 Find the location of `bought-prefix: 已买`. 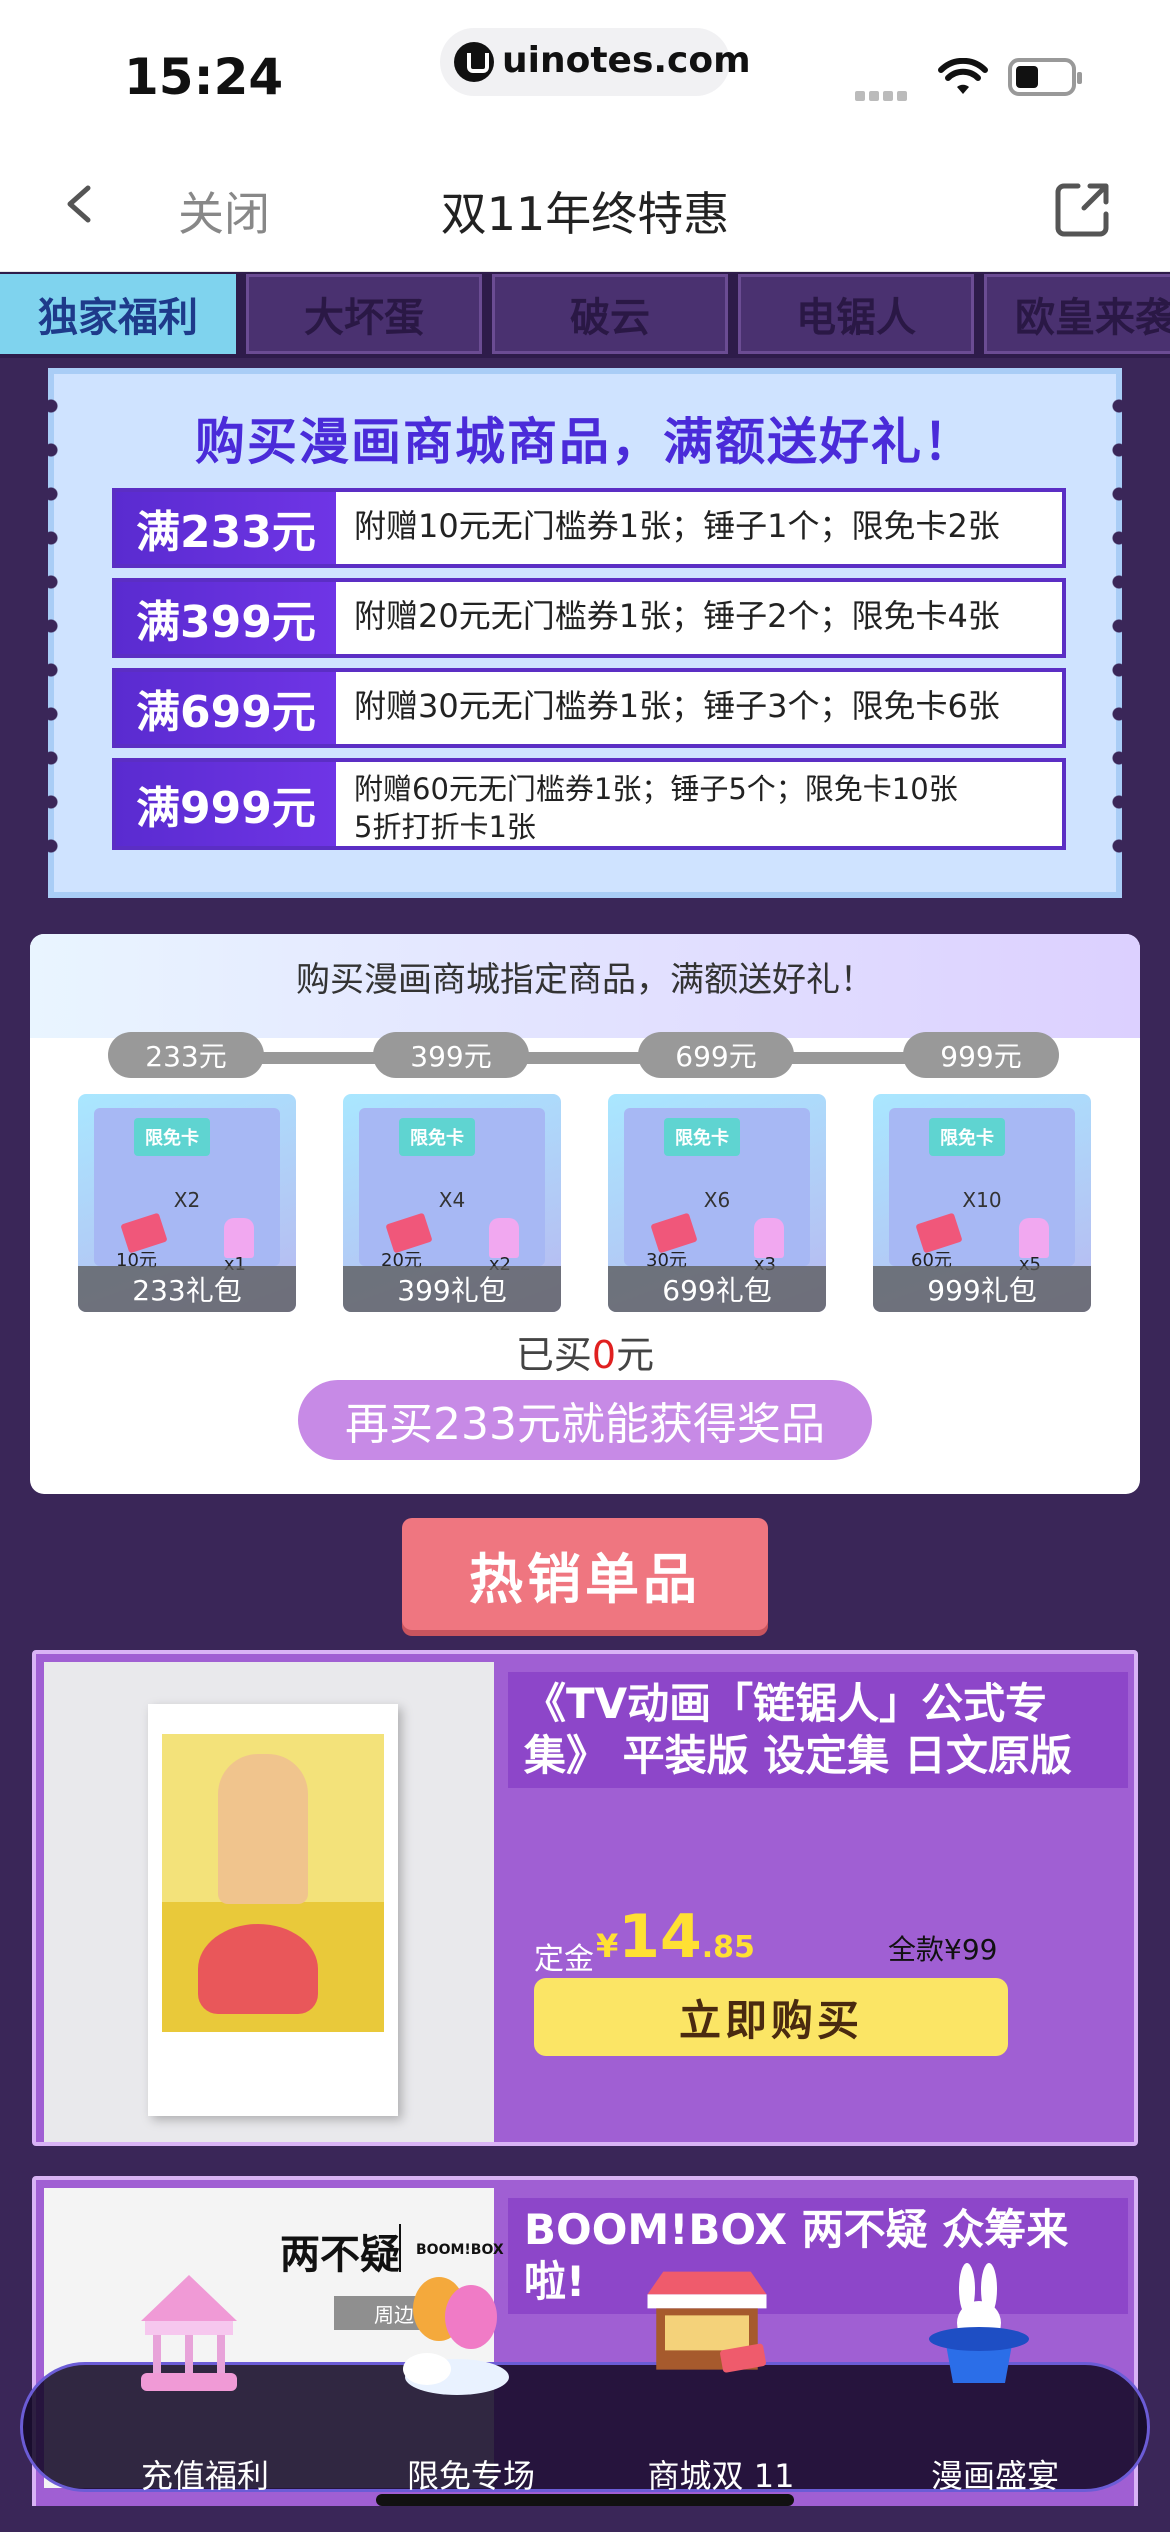

bought-prefix: 已买 is located at coordinates (553, 1355).